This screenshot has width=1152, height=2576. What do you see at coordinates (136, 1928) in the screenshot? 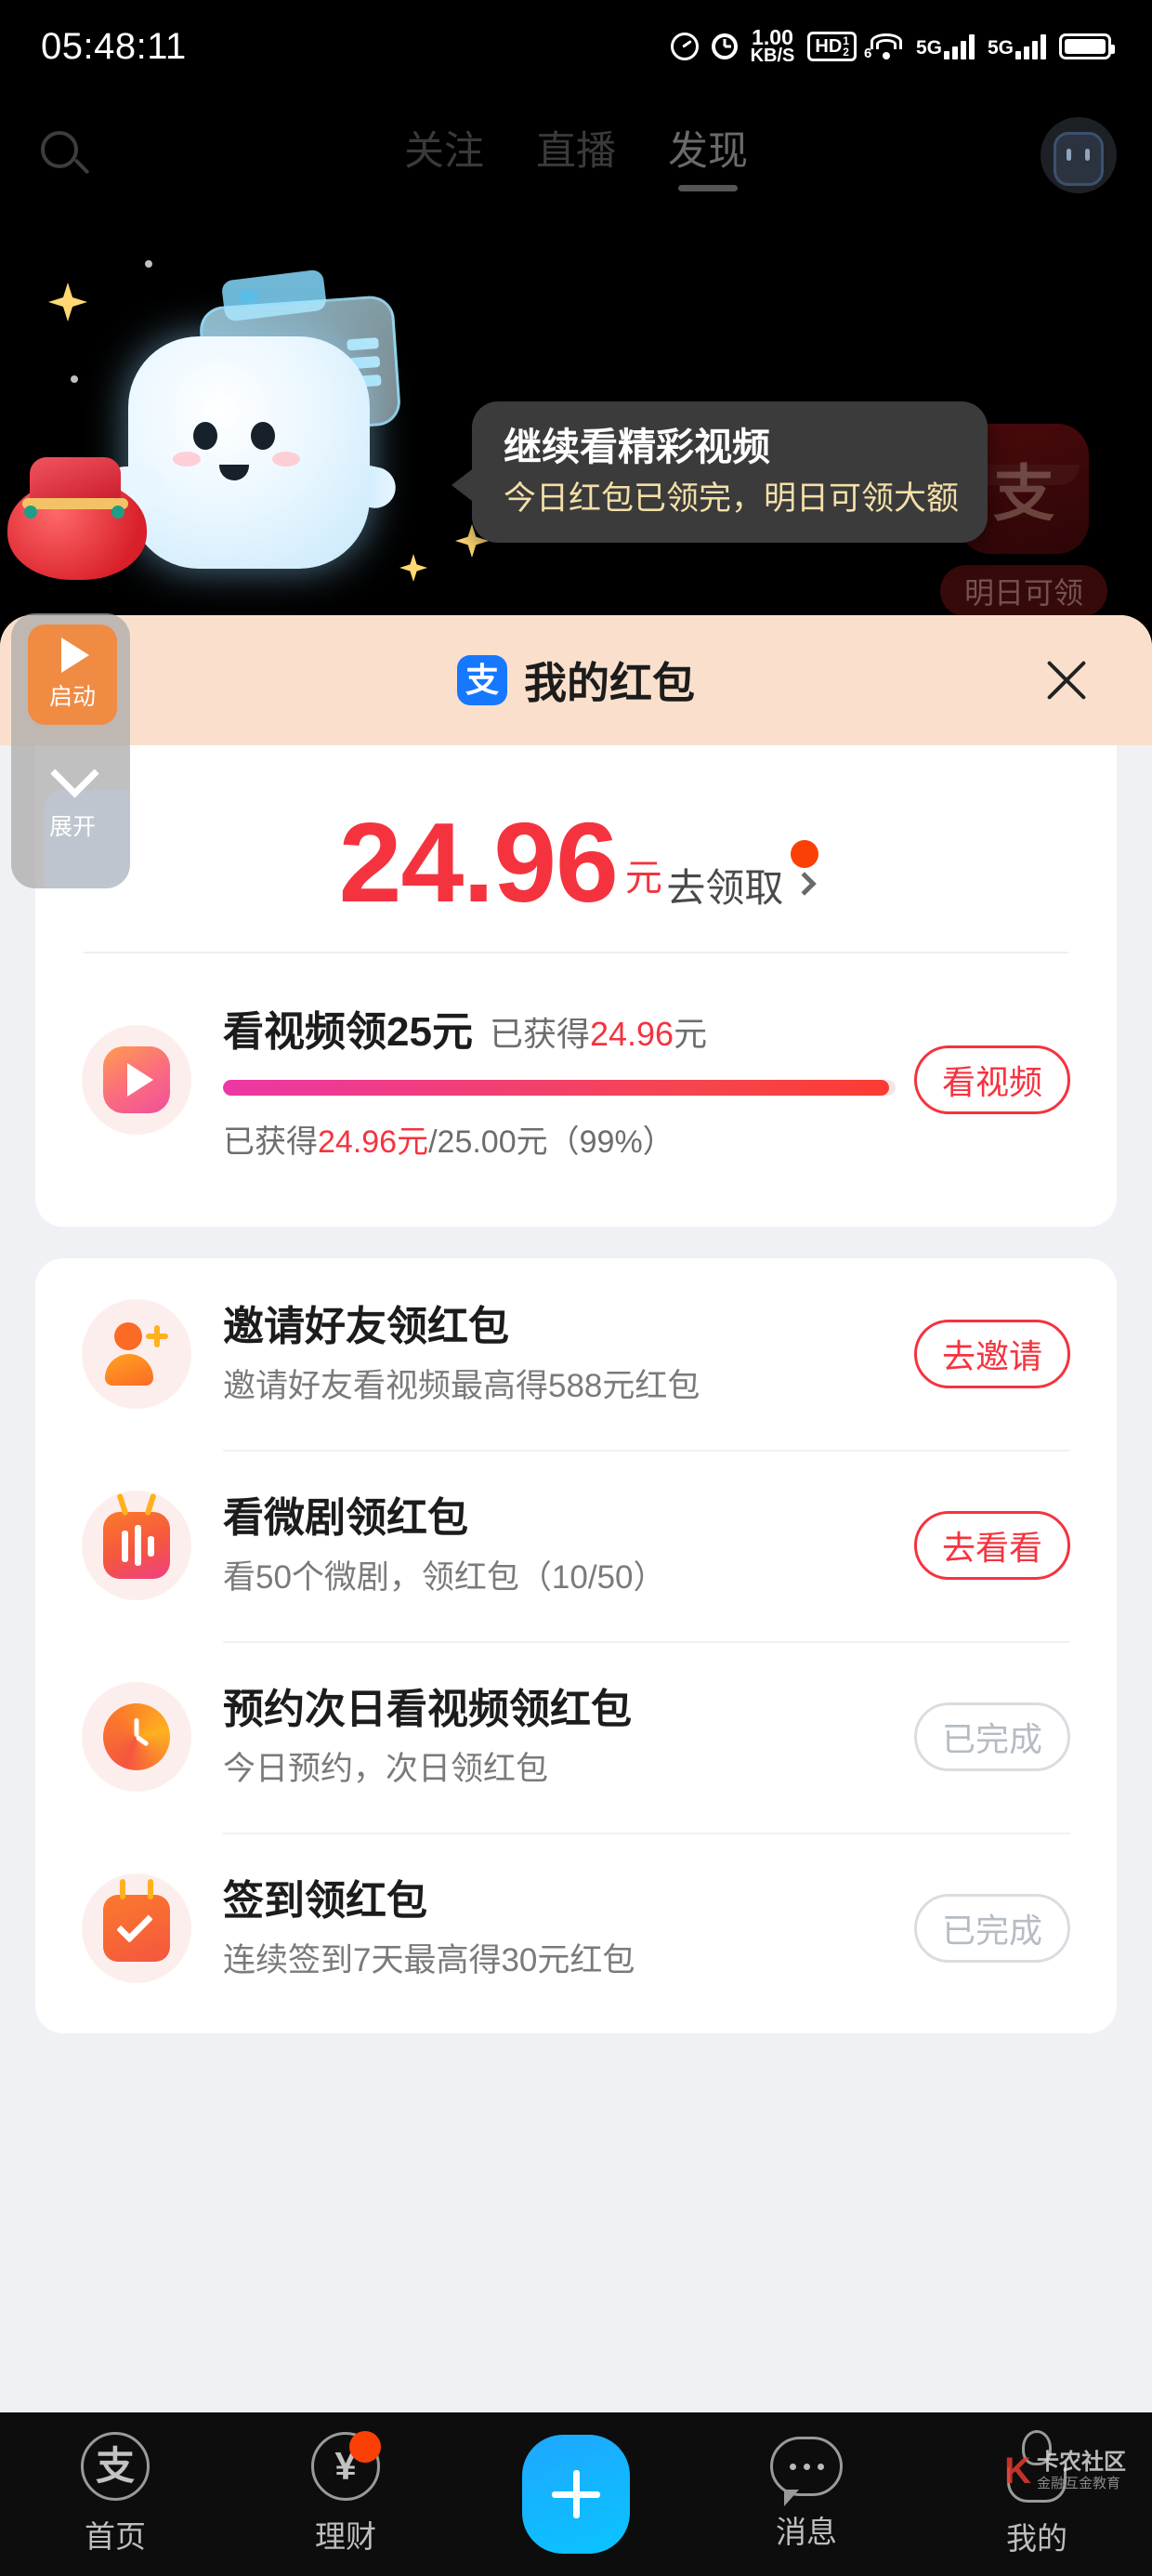
I see `calendar-check-icon` at bounding box center [136, 1928].